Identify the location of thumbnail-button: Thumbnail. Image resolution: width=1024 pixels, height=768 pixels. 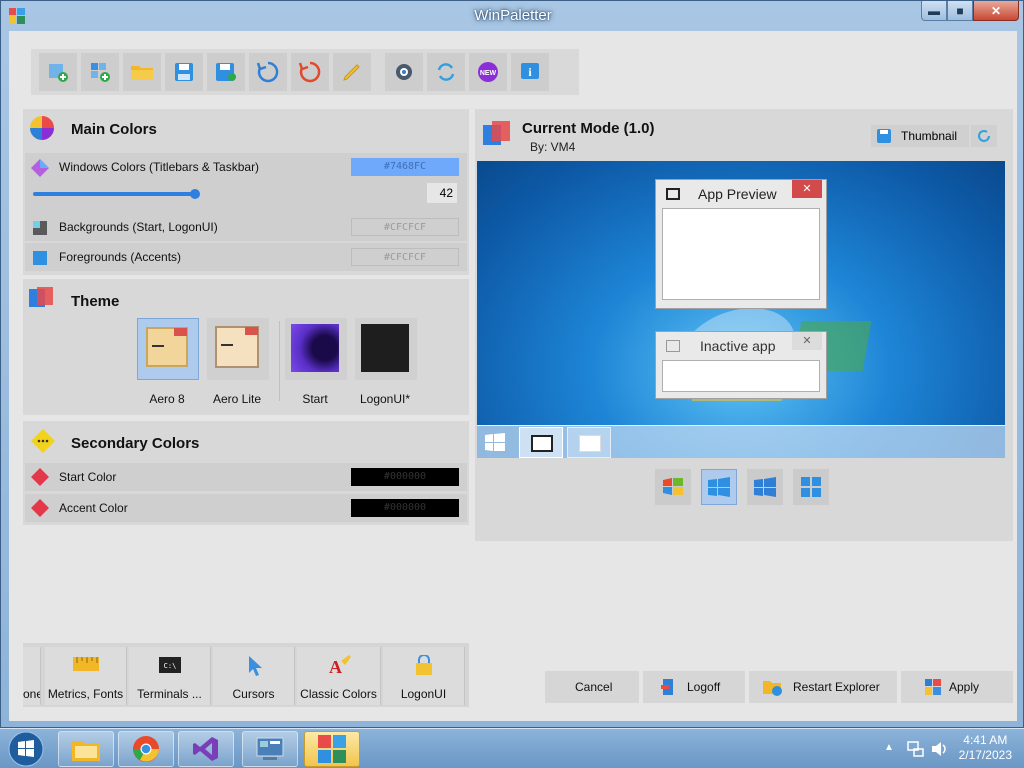
(920, 136).